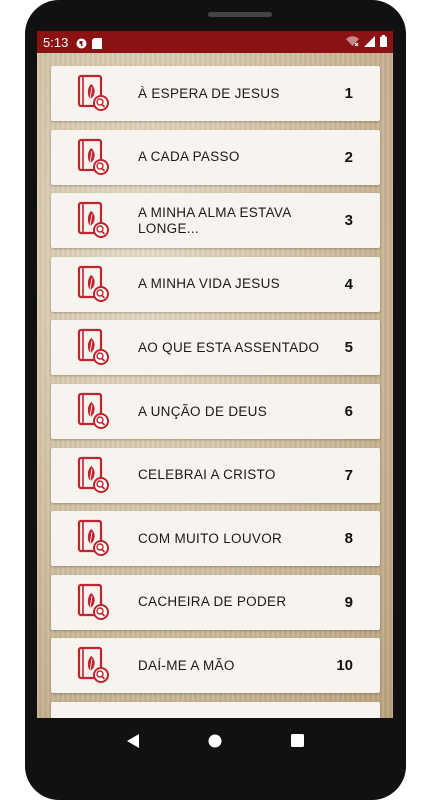  I want to click on hymn-list-item: AO QUE ESTA ASSENTADO 5, so click(215, 348).